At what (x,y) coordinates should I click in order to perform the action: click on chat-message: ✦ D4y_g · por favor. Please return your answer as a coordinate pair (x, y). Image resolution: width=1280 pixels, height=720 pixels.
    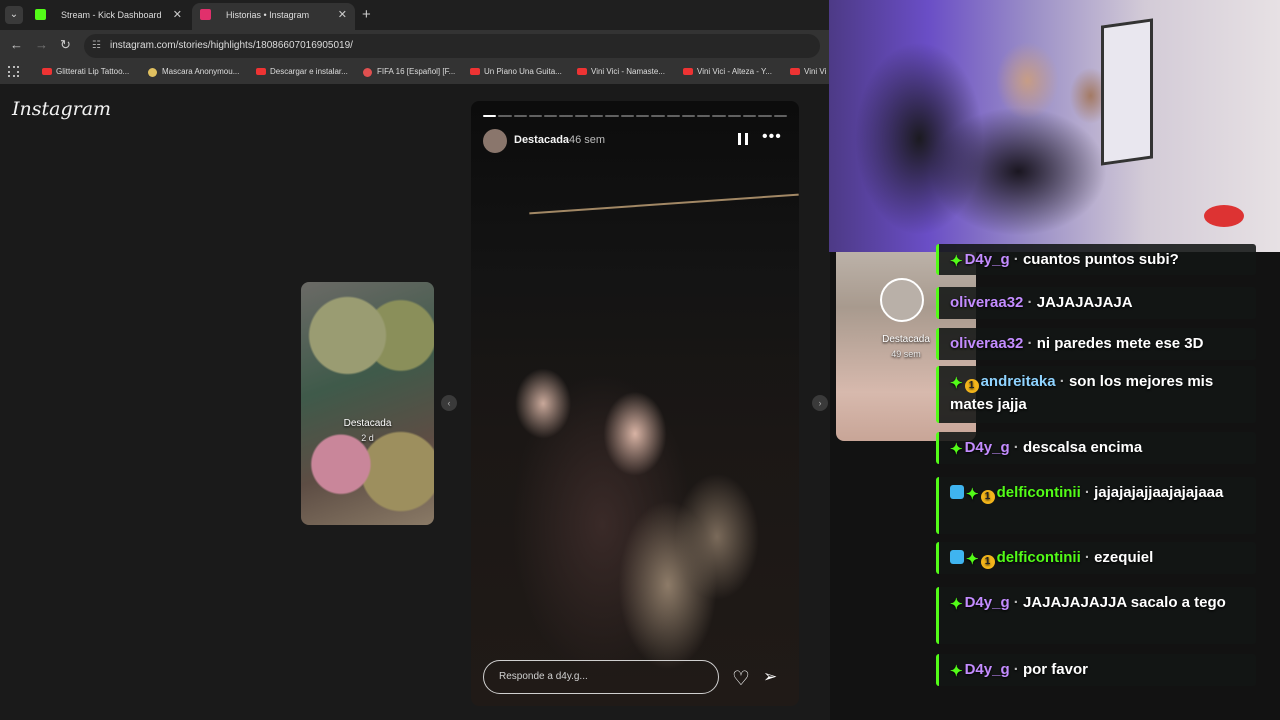
    Looking at the image, I should click on (1096, 670).